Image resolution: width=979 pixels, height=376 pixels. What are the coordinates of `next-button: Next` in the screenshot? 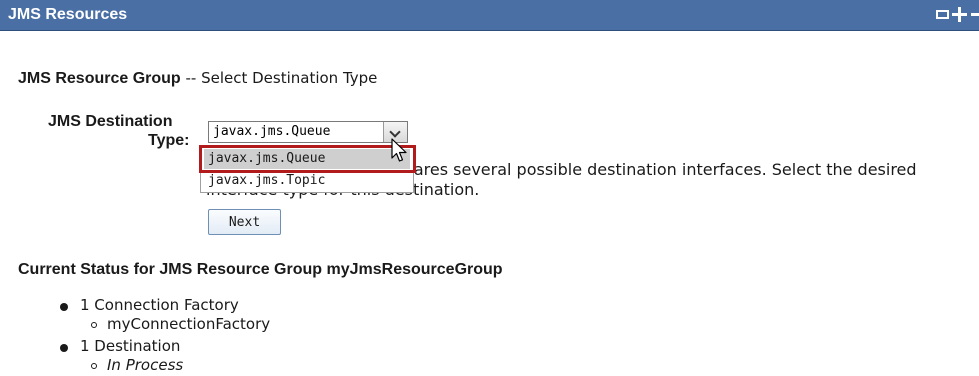 It's located at (244, 222).